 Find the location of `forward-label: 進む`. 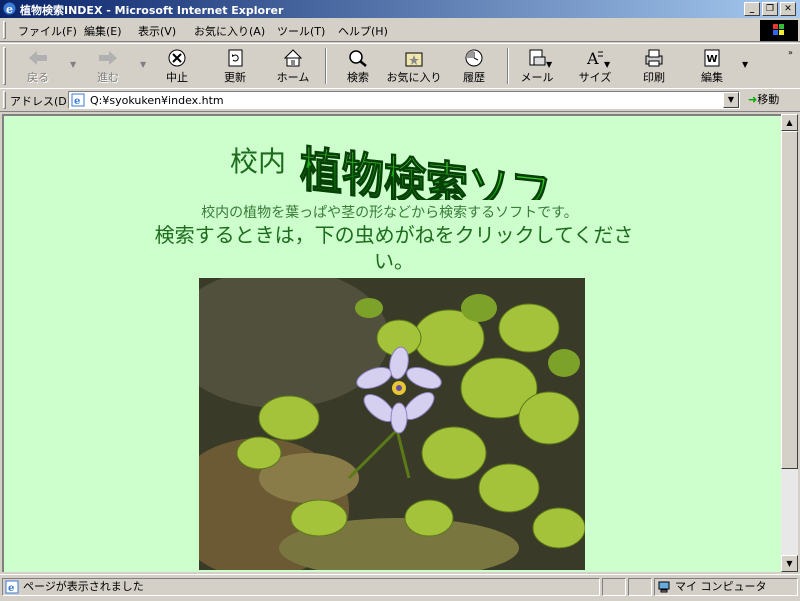

forward-label: 進む is located at coordinates (108, 77).